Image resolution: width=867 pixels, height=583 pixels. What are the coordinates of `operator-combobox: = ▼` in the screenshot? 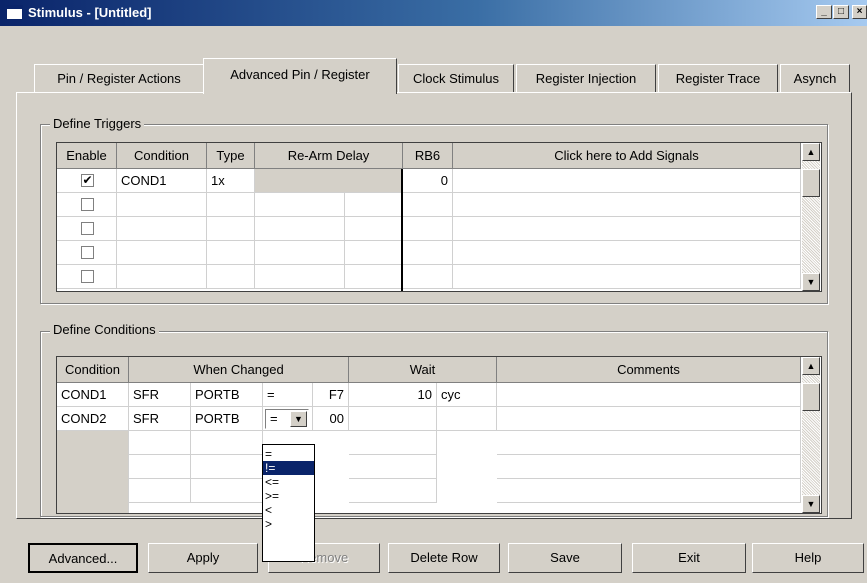 It's located at (287, 419).